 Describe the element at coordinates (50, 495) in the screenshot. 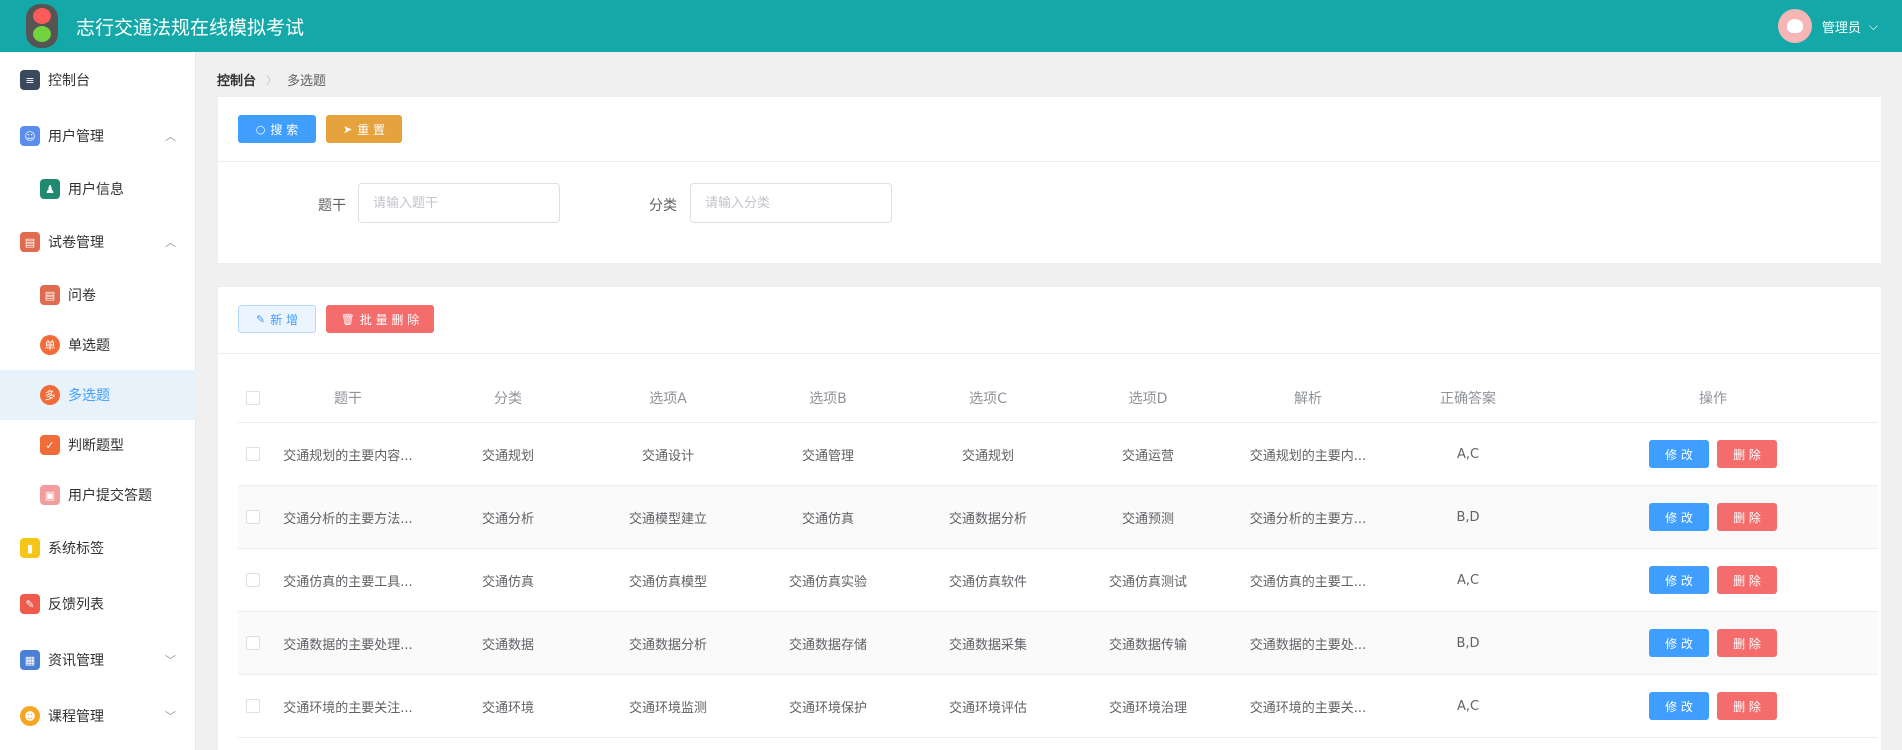

I see `submission-icon: ▣` at that location.